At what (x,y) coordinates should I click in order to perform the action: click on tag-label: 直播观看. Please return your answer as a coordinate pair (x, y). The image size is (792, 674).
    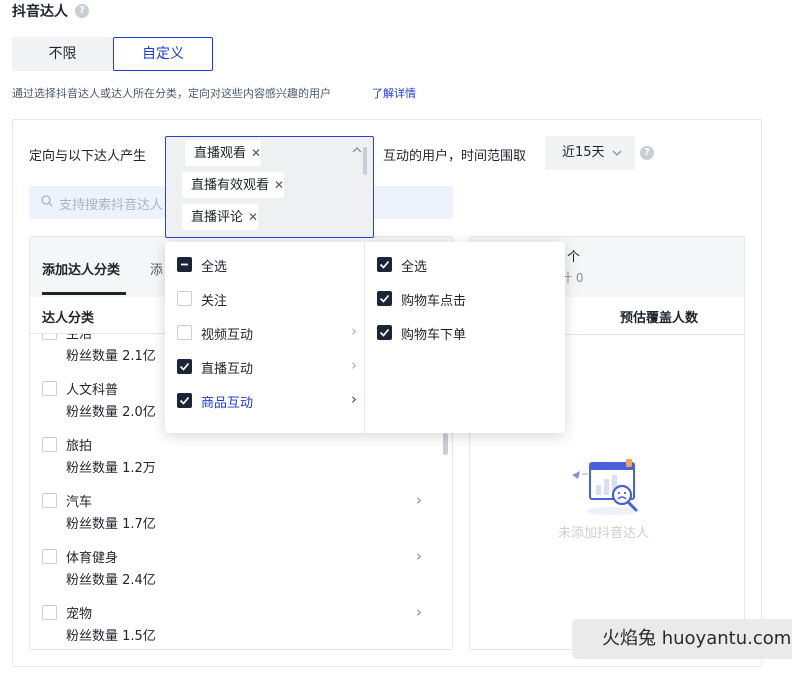
    Looking at the image, I should click on (220, 153).